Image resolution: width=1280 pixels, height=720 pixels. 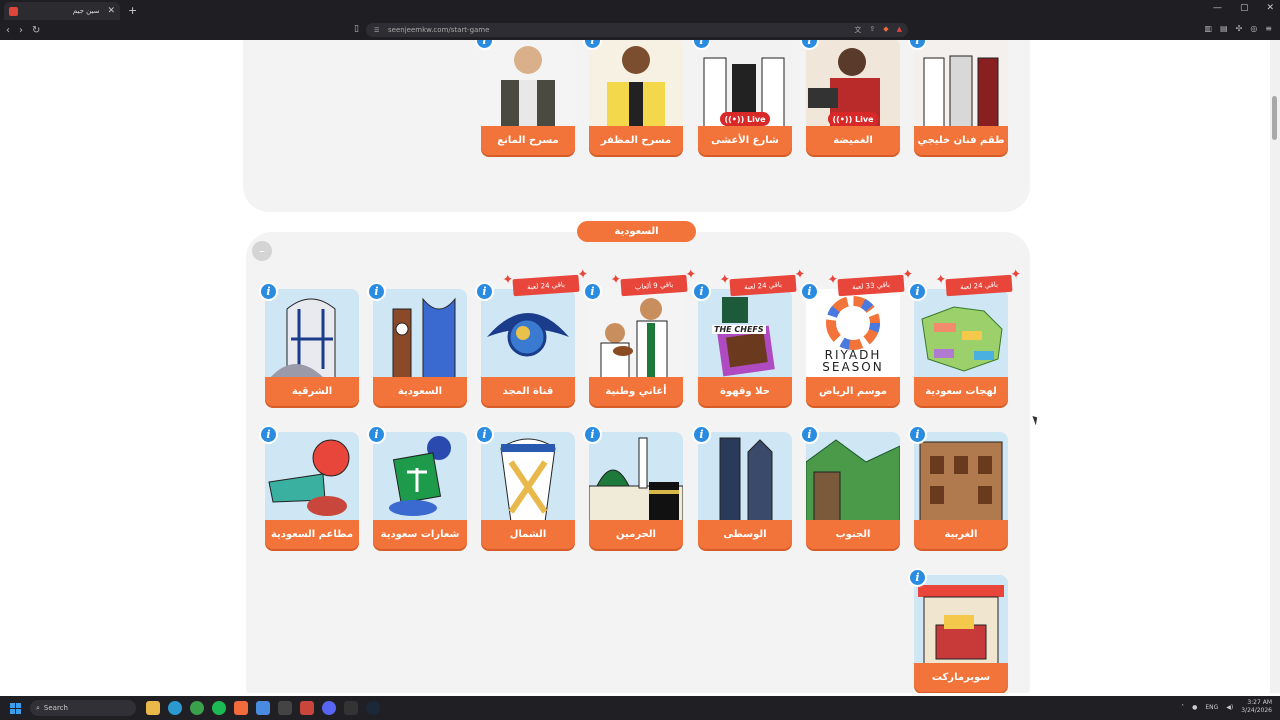 I want to click on maximize-icon: ▢, so click(x=1244, y=8).